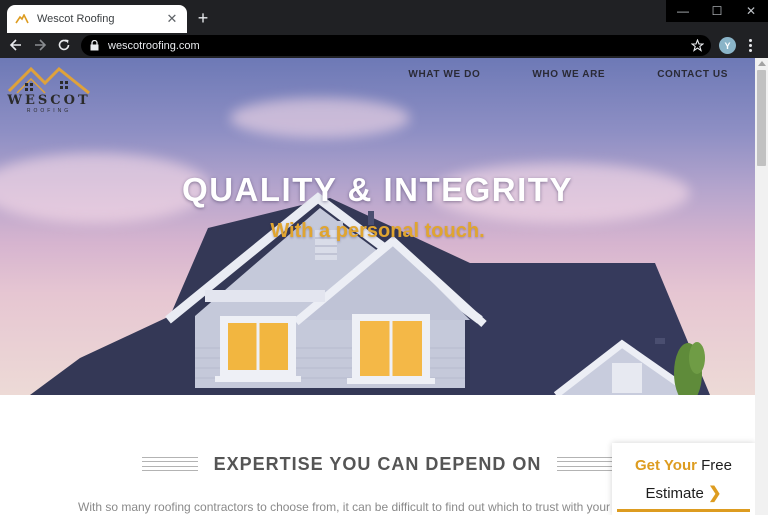  What do you see at coordinates (715, 493) in the screenshot?
I see `chevron-right-icon: ❯` at bounding box center [715, 493].